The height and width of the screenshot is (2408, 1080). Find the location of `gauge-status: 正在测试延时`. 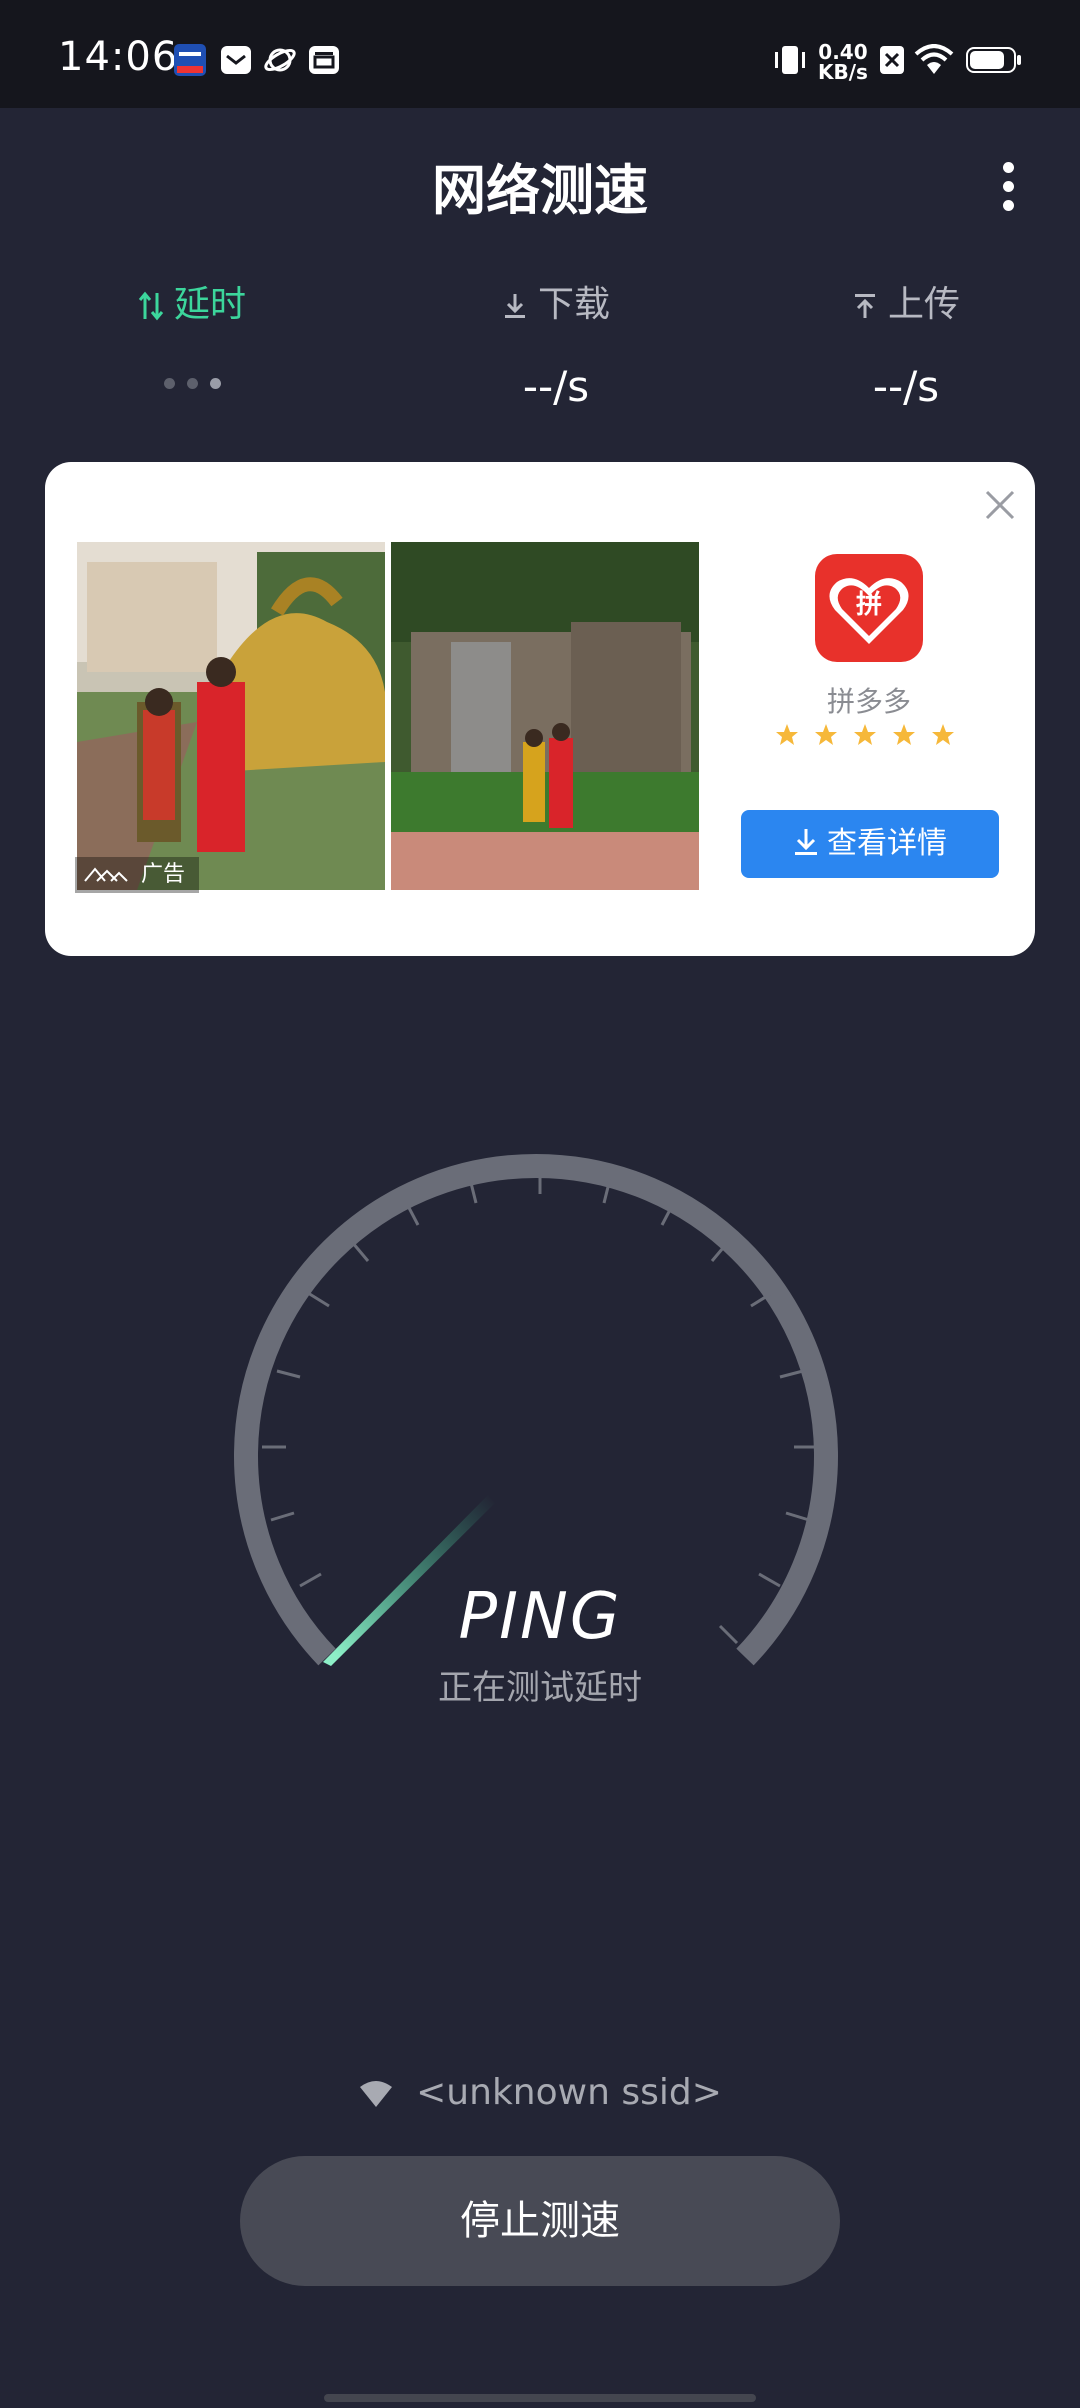

gauge-status: 正在测试延时 is located at coordinates (540, 1688).